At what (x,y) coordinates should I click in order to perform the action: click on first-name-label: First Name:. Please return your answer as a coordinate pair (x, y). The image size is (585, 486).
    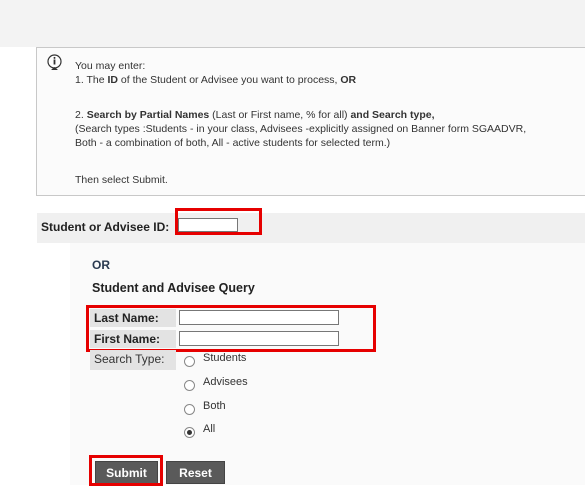
    Looking at the image, I should click on (127, 339).